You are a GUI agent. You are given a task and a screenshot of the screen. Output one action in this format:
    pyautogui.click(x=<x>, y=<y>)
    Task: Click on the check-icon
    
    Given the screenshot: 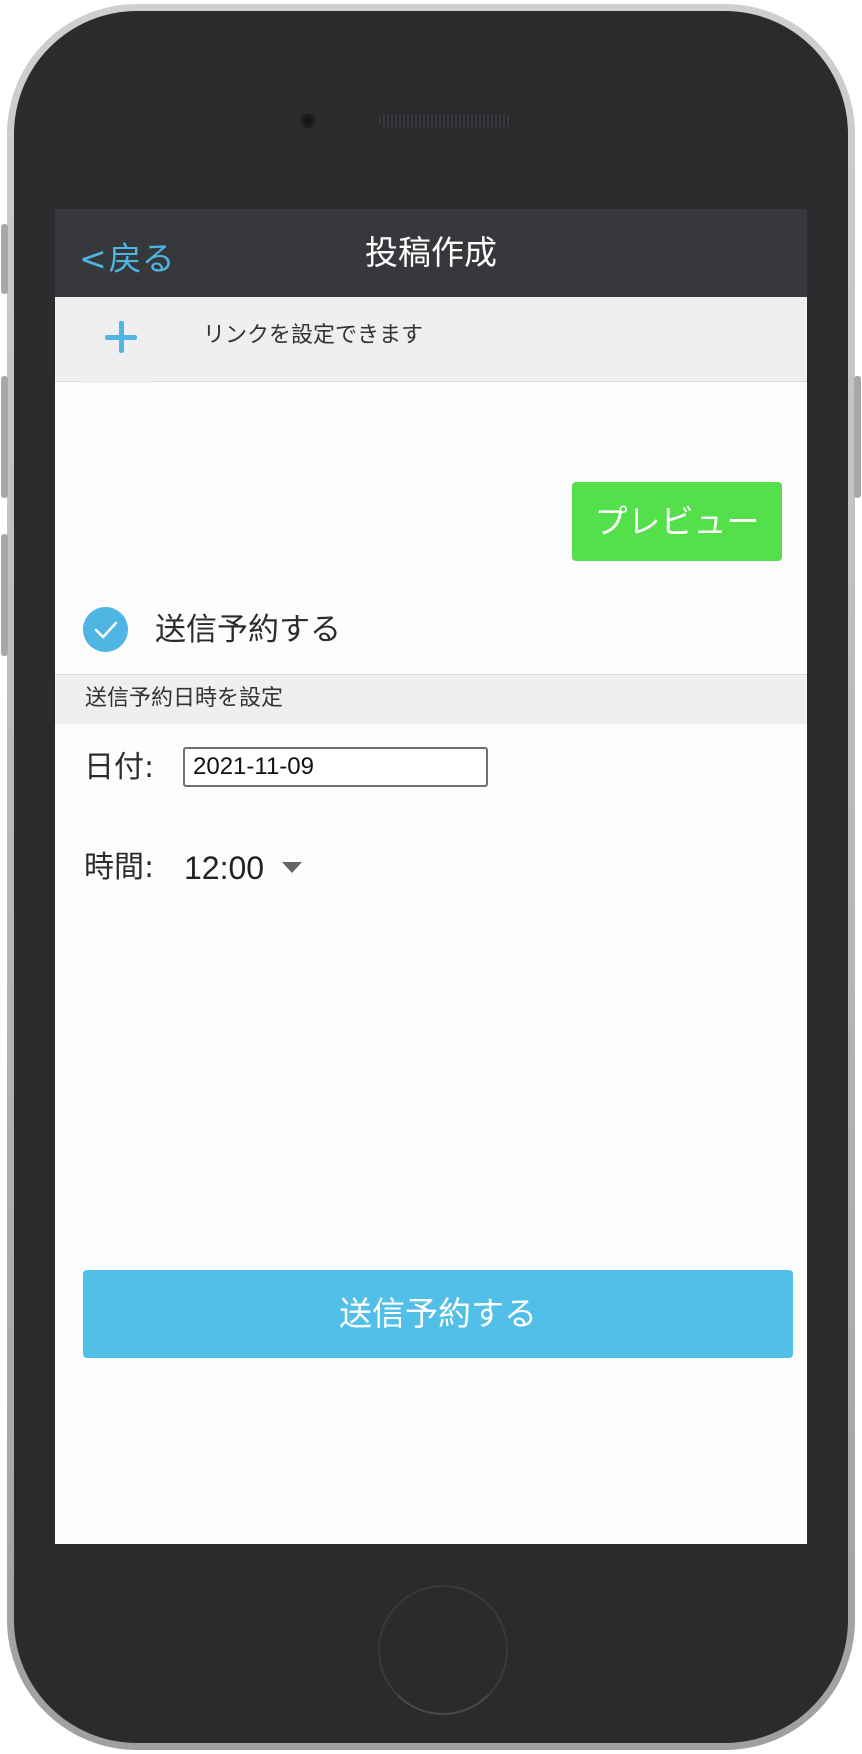 What is the action you would take?
    pyautogui.click(x=105, y=629)
    